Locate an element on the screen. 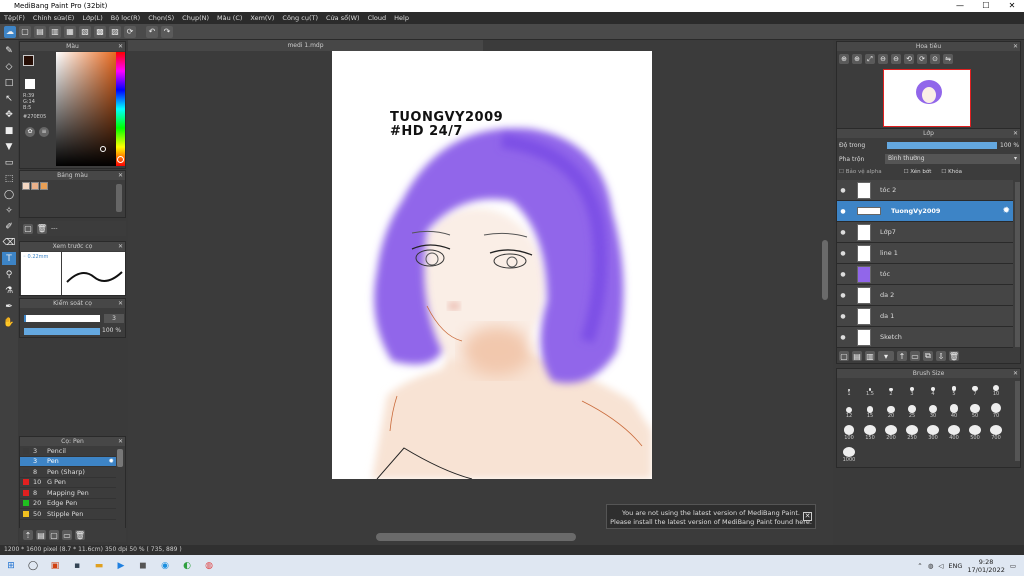 The width and height of the screenshot is (1024, 576). reset-rotation-icon: ⊙ is located at coordinates (935, 59).